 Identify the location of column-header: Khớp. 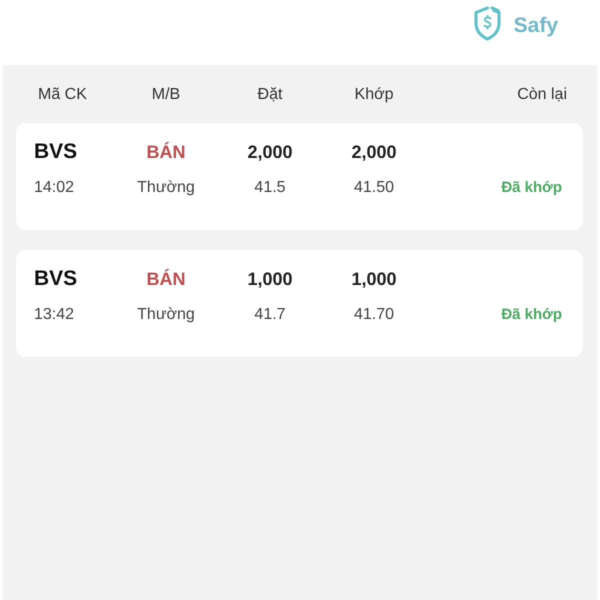
(374, 95).